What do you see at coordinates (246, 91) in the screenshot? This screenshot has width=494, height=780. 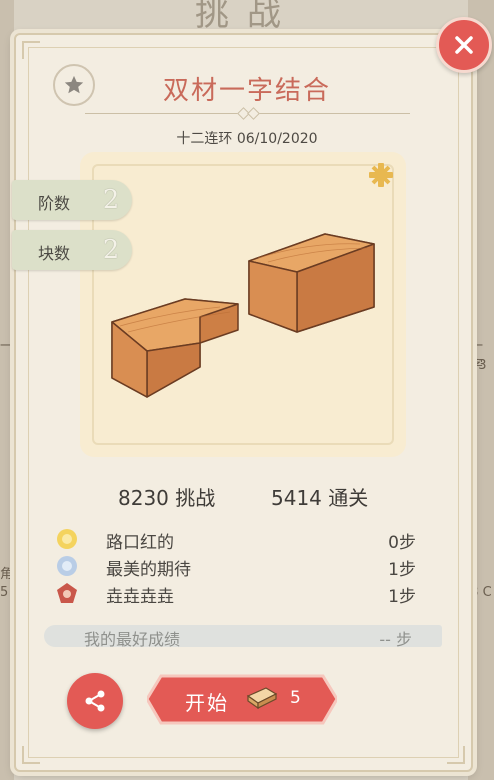 I see `puzzle-title: 双材一字结合` at bounding box center [246, 91].